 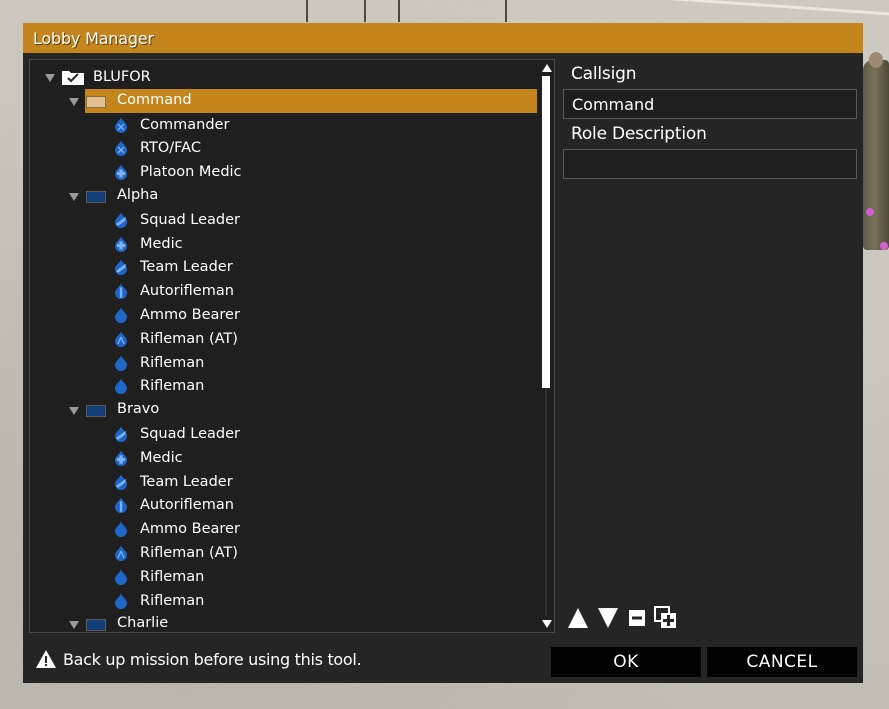 What do you see at coordinates (154, 99) in the screenshot?
I see `tree-group-label: Command` at bounding box center [154, 99].